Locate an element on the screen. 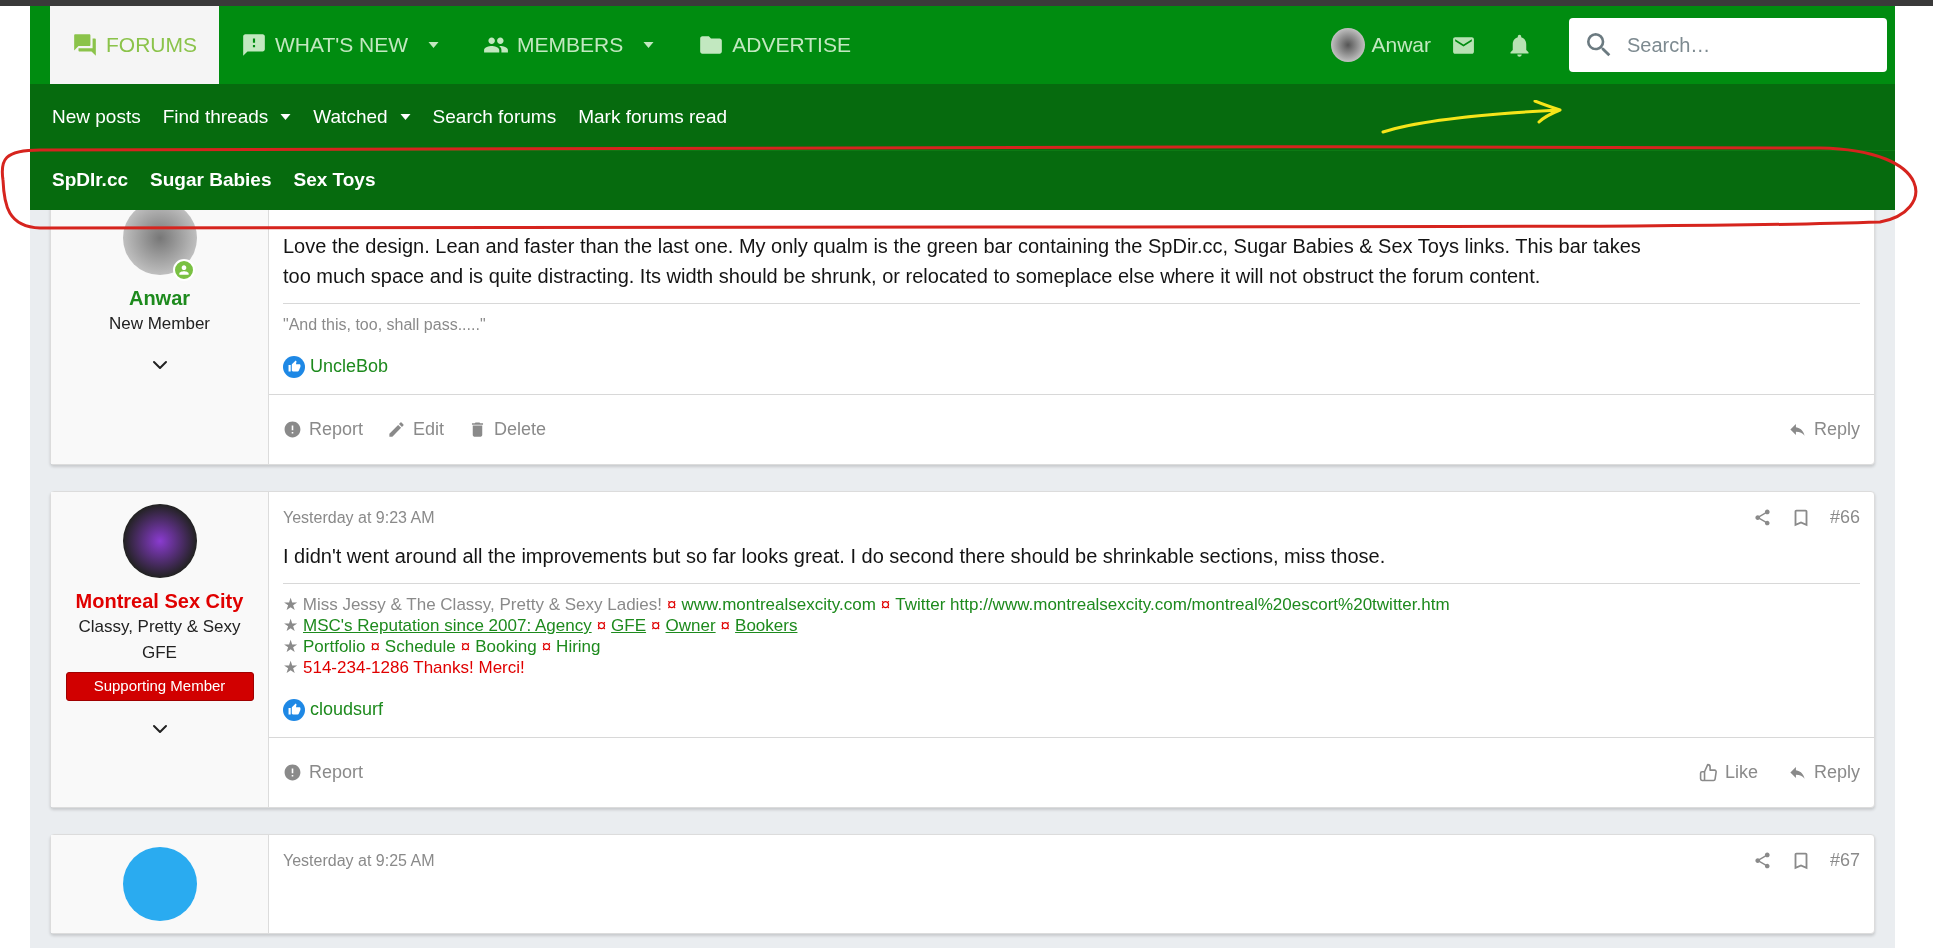  post-action: Delete is located at coordinates (507, 429).